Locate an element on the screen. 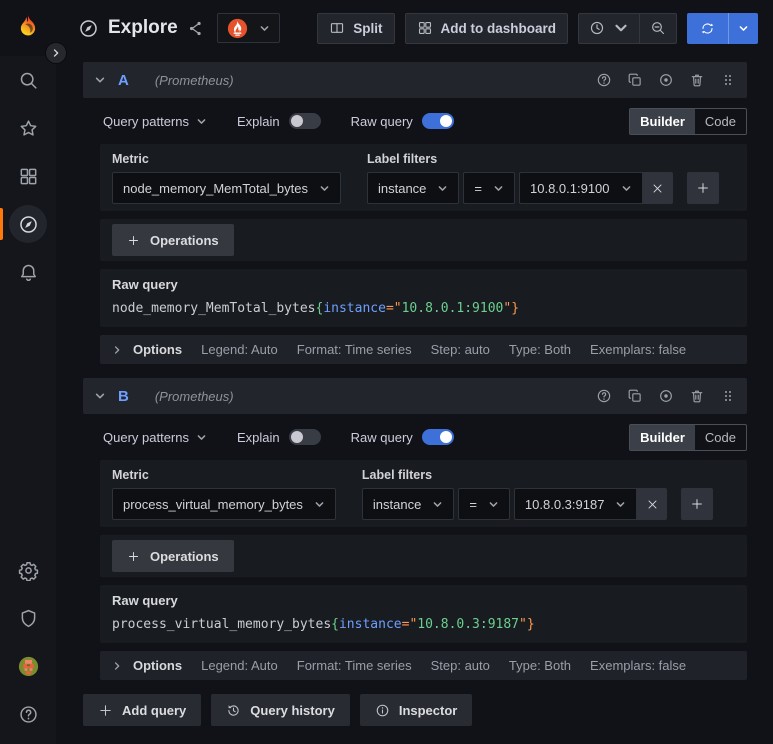 This screenshot has height=744, width=773. sidebar is located at coordinates (28, 372).